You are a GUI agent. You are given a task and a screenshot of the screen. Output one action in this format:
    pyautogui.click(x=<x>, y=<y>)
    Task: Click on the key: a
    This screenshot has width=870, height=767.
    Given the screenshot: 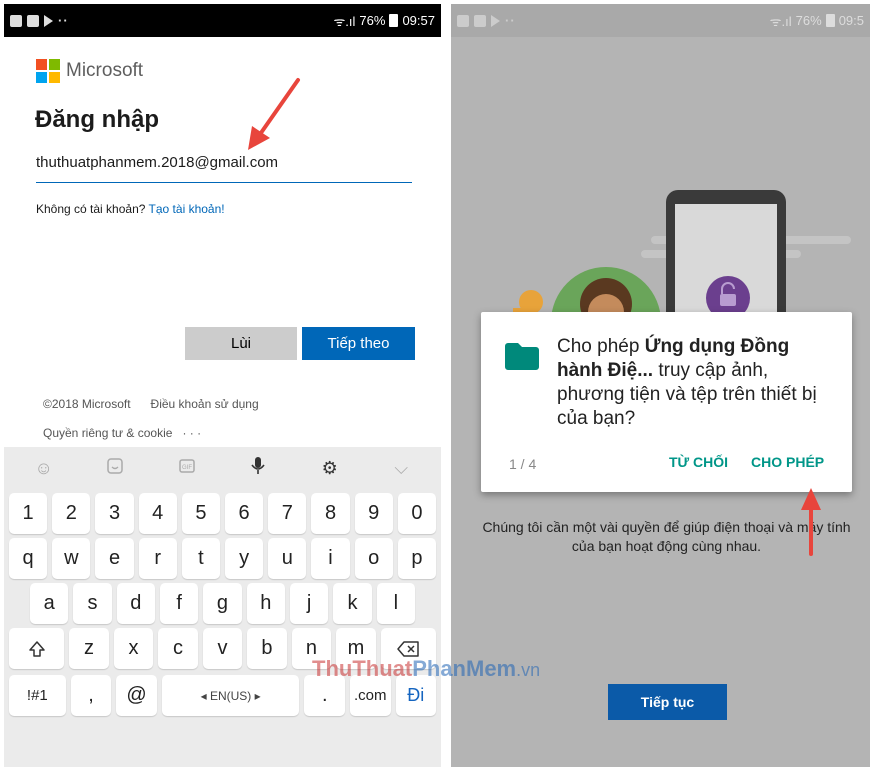 What is the action you would take?
    pyautogui.click(x=49, y=603)
    